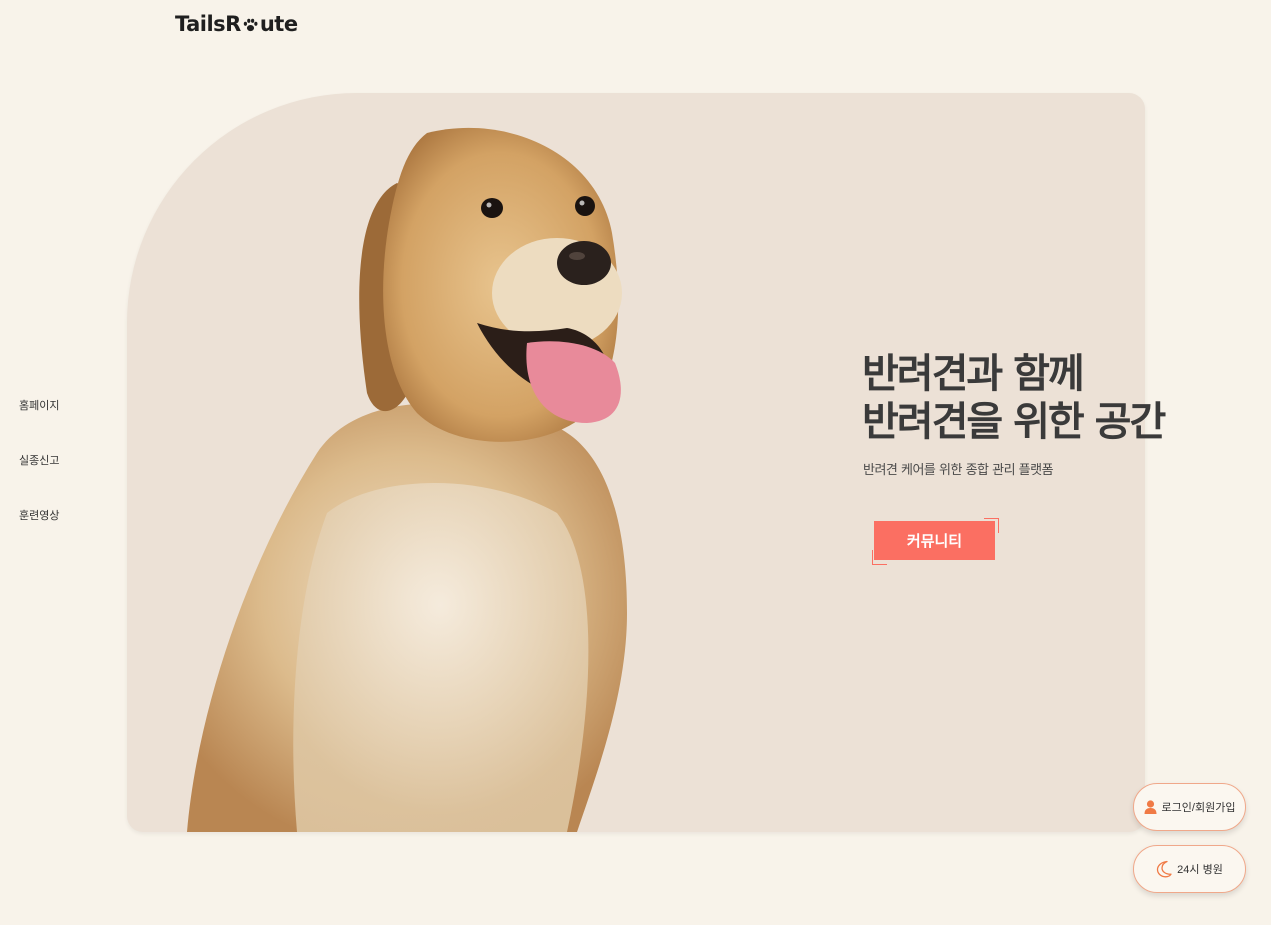 The width and height of the screenshot is (1271, 925). I want to click on hospital-24h-label: 24시 병원, so click(1200, 870).